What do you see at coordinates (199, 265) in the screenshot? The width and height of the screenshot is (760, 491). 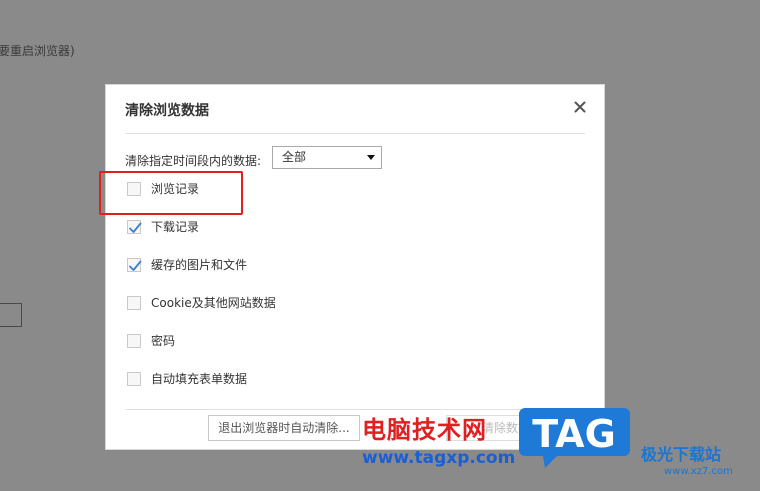 I see `checkbox-label: 缓存的图片和文件` at bounding box center [199, 265].